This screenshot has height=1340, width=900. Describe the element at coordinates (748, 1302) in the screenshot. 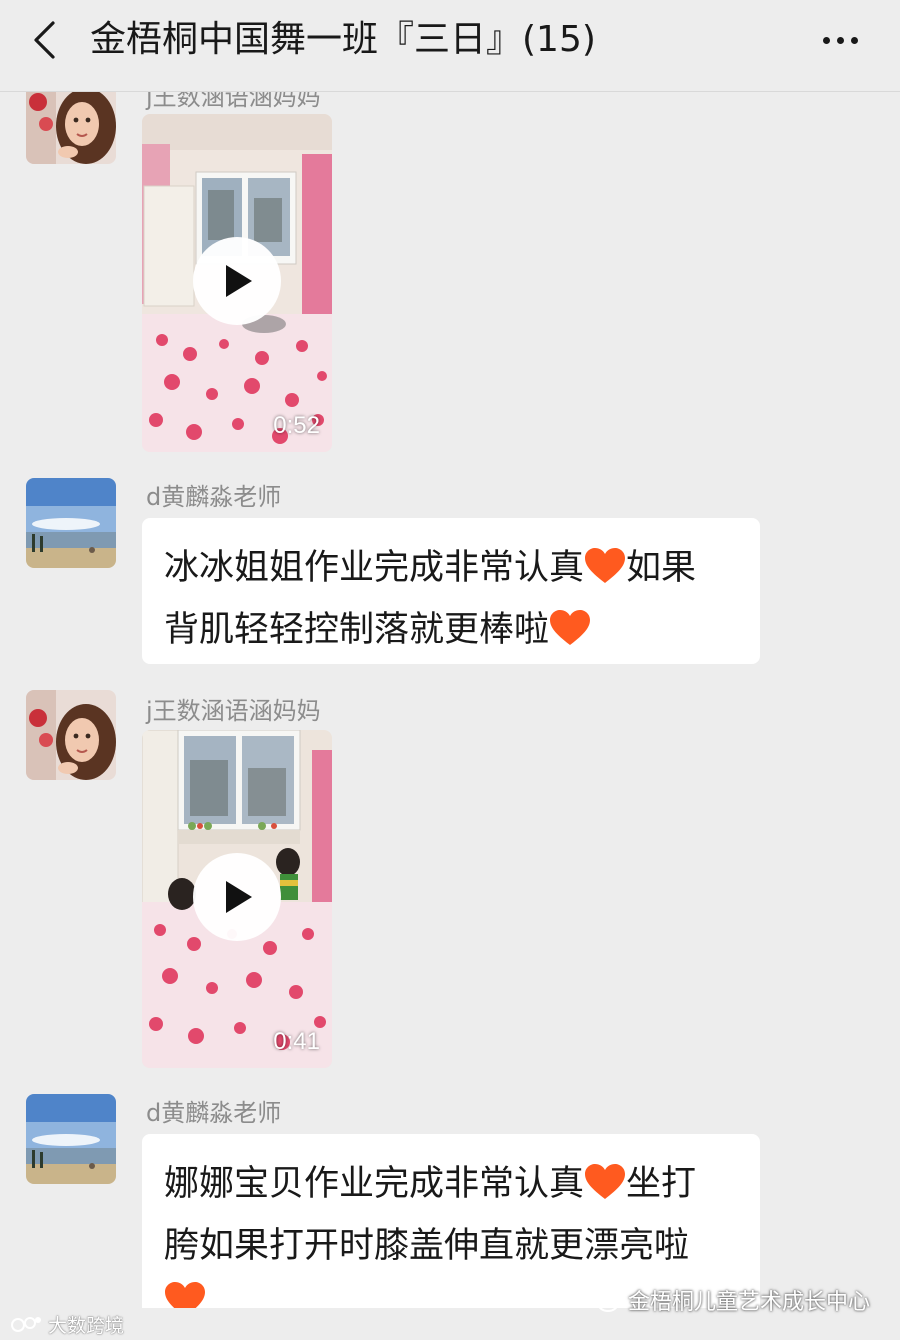

I see `watermark-right-text: 金梧桐儿童艺术成长中心` at that location.